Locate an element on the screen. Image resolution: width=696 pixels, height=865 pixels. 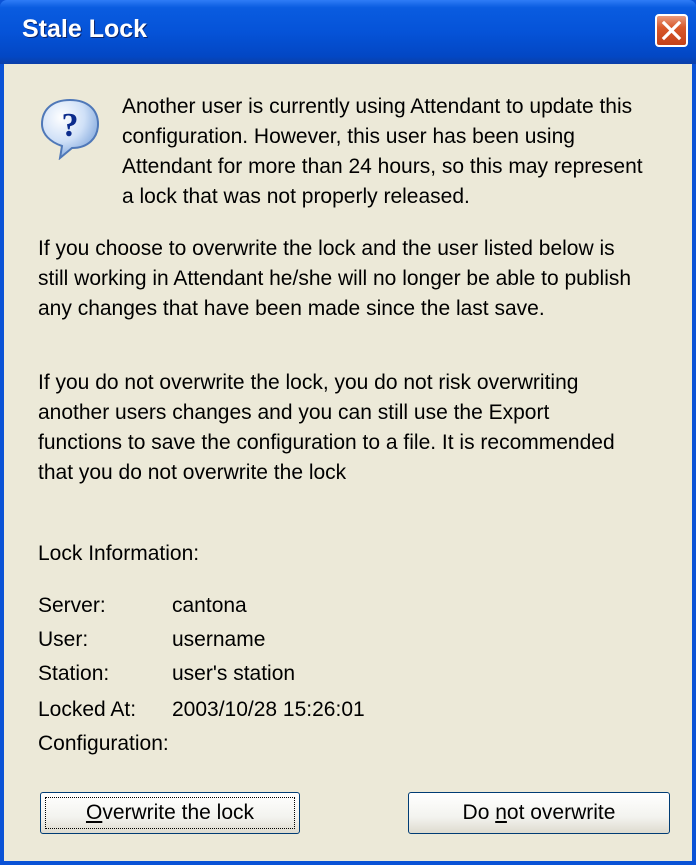
close-button is located at coordinates (671, 30).